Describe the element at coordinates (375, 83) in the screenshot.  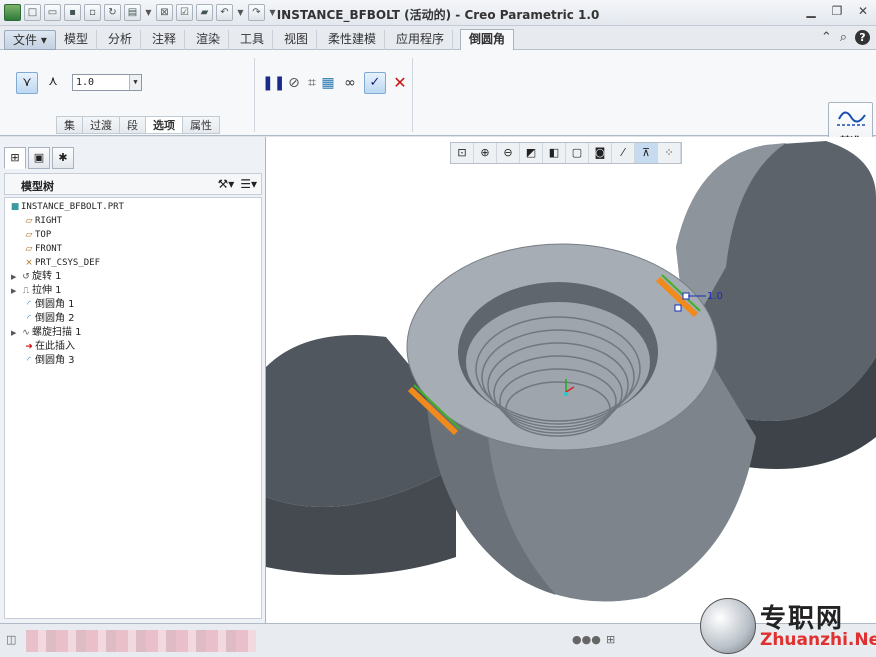
I see `apply-icon: ✓` at that location.